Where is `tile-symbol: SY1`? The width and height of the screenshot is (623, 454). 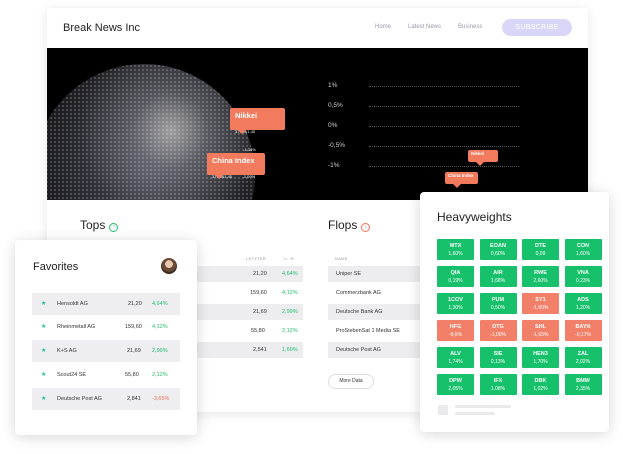 tile-symbol: SY1 is located at coordinates (540, 300).